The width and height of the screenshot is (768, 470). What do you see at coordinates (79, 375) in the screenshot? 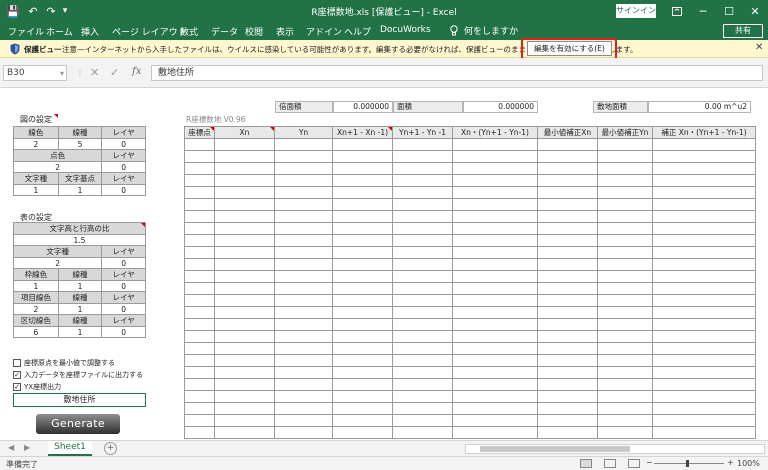
I see `option-output-input-data: ✓ 入力データを座標ファイルに出力する` at bounding box center [79, 375].